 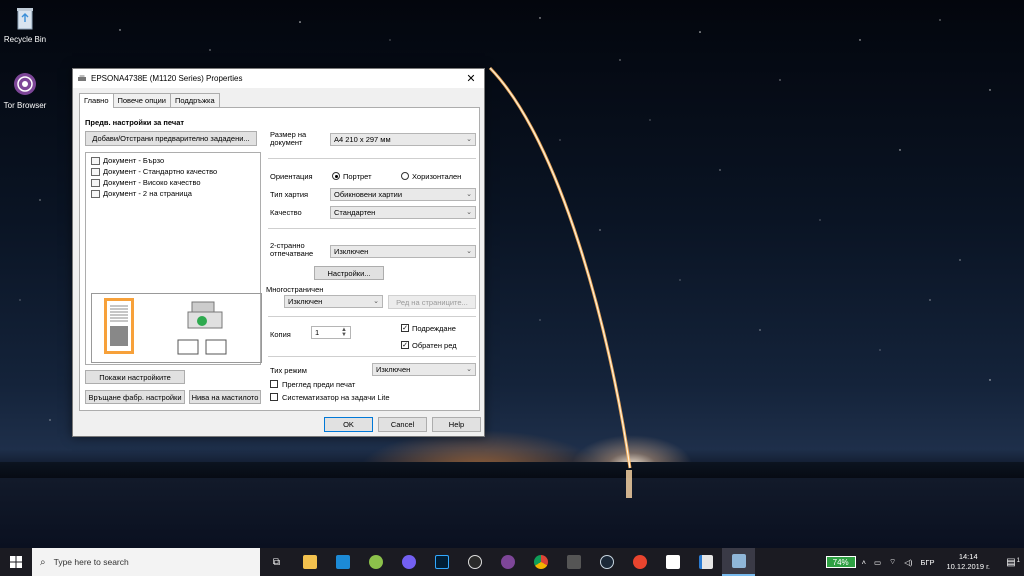 I want to click on help-button: Help, so click(x=456, y=424).